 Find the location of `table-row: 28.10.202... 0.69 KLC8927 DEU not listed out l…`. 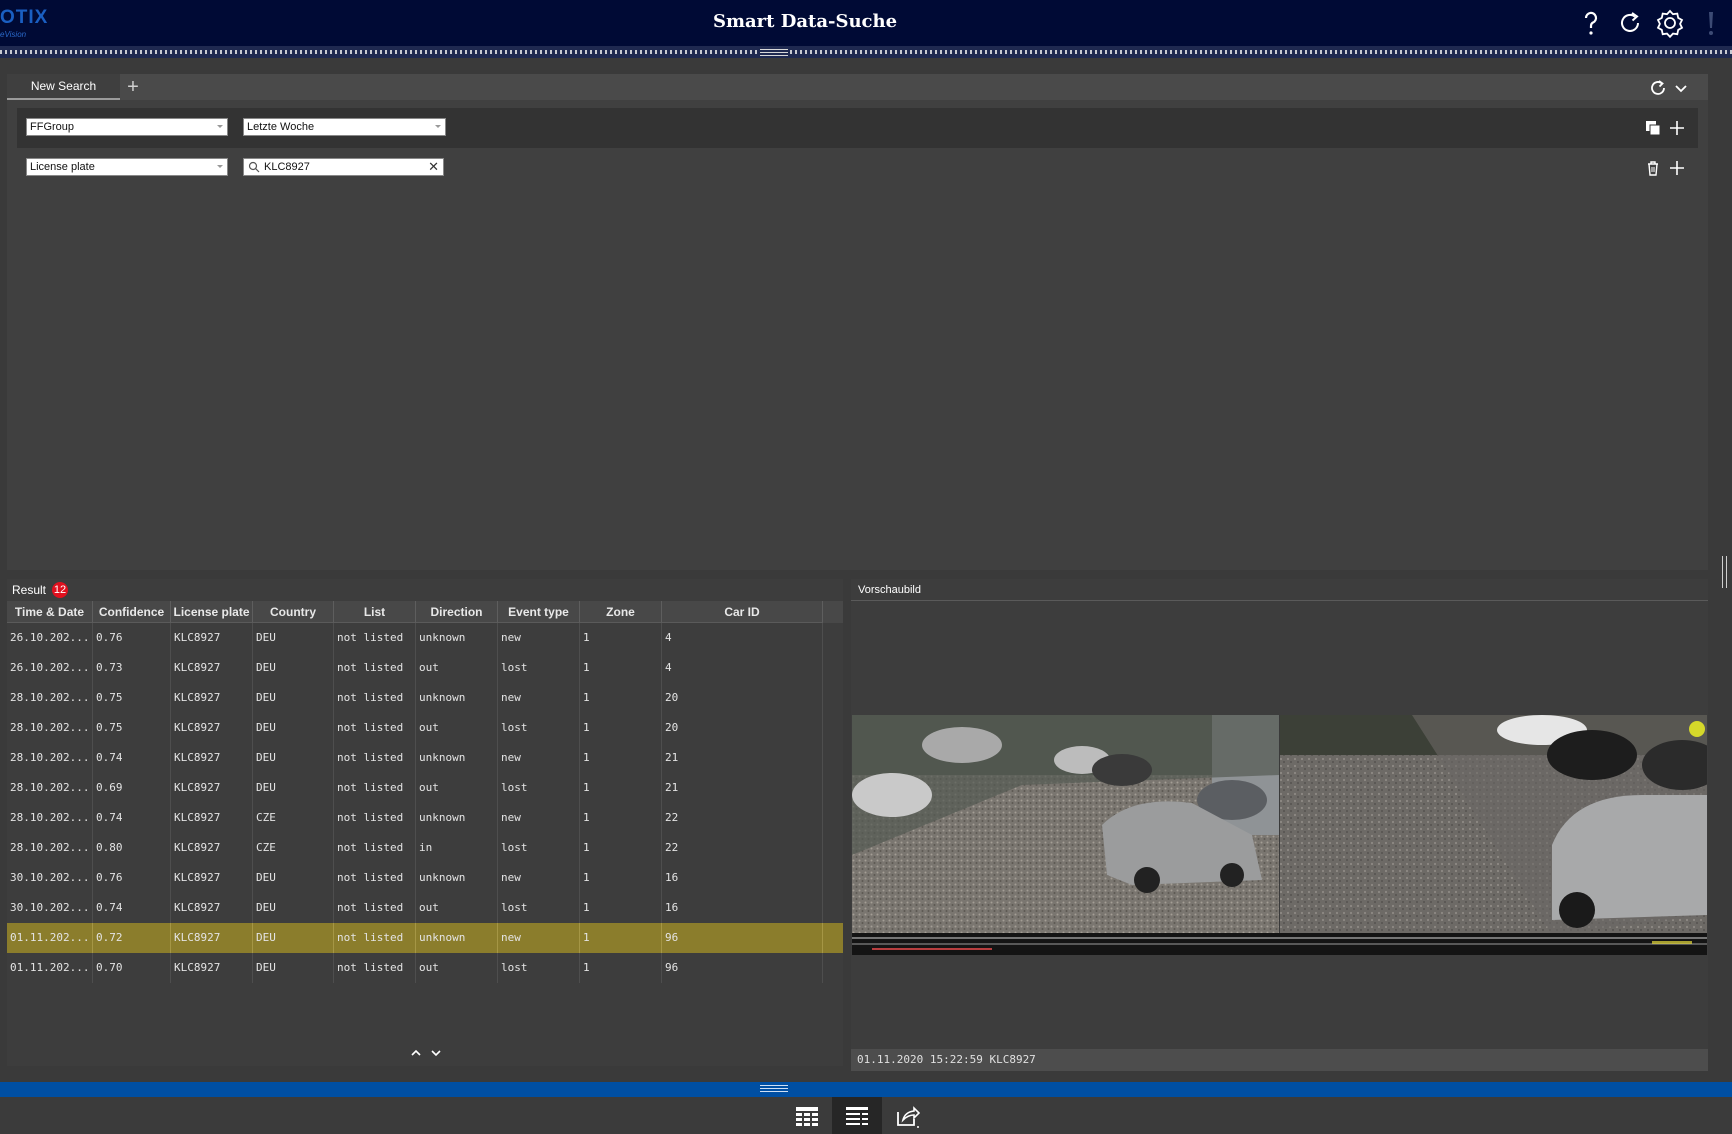

table-row: 28.10.202... 0.69 KLC8927 DEU not listed out l… is located at coordinates (425, 788).